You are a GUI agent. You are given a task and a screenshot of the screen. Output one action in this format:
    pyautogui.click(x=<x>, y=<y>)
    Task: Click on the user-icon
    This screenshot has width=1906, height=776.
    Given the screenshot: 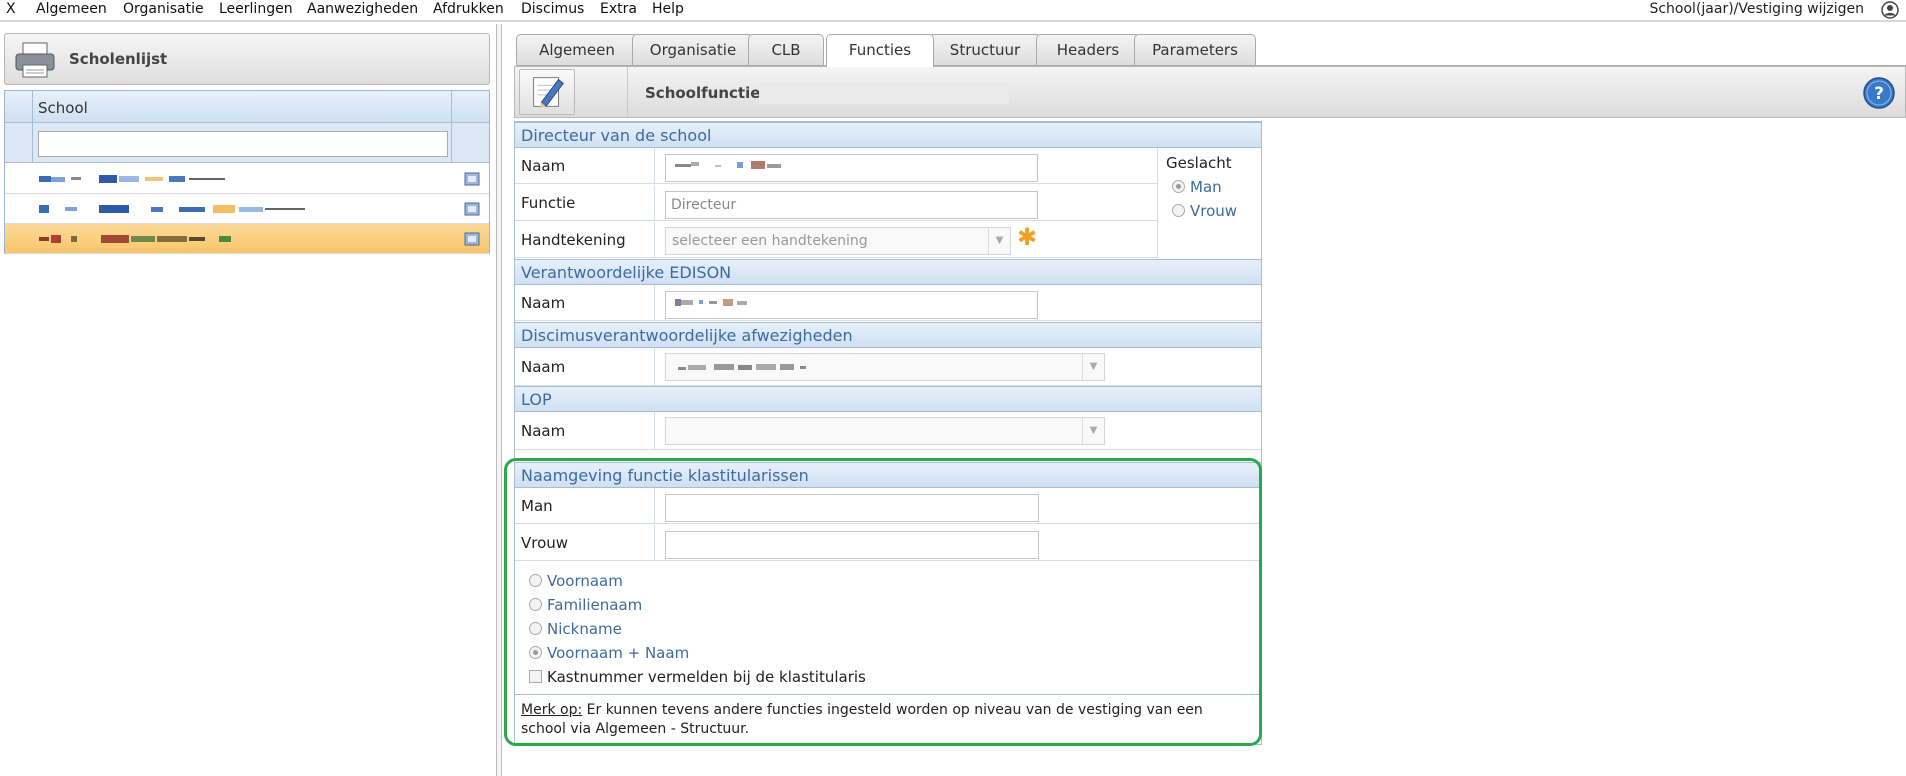 What is the action you would take?
    pyautogui.click(x=1890, y=10)
    